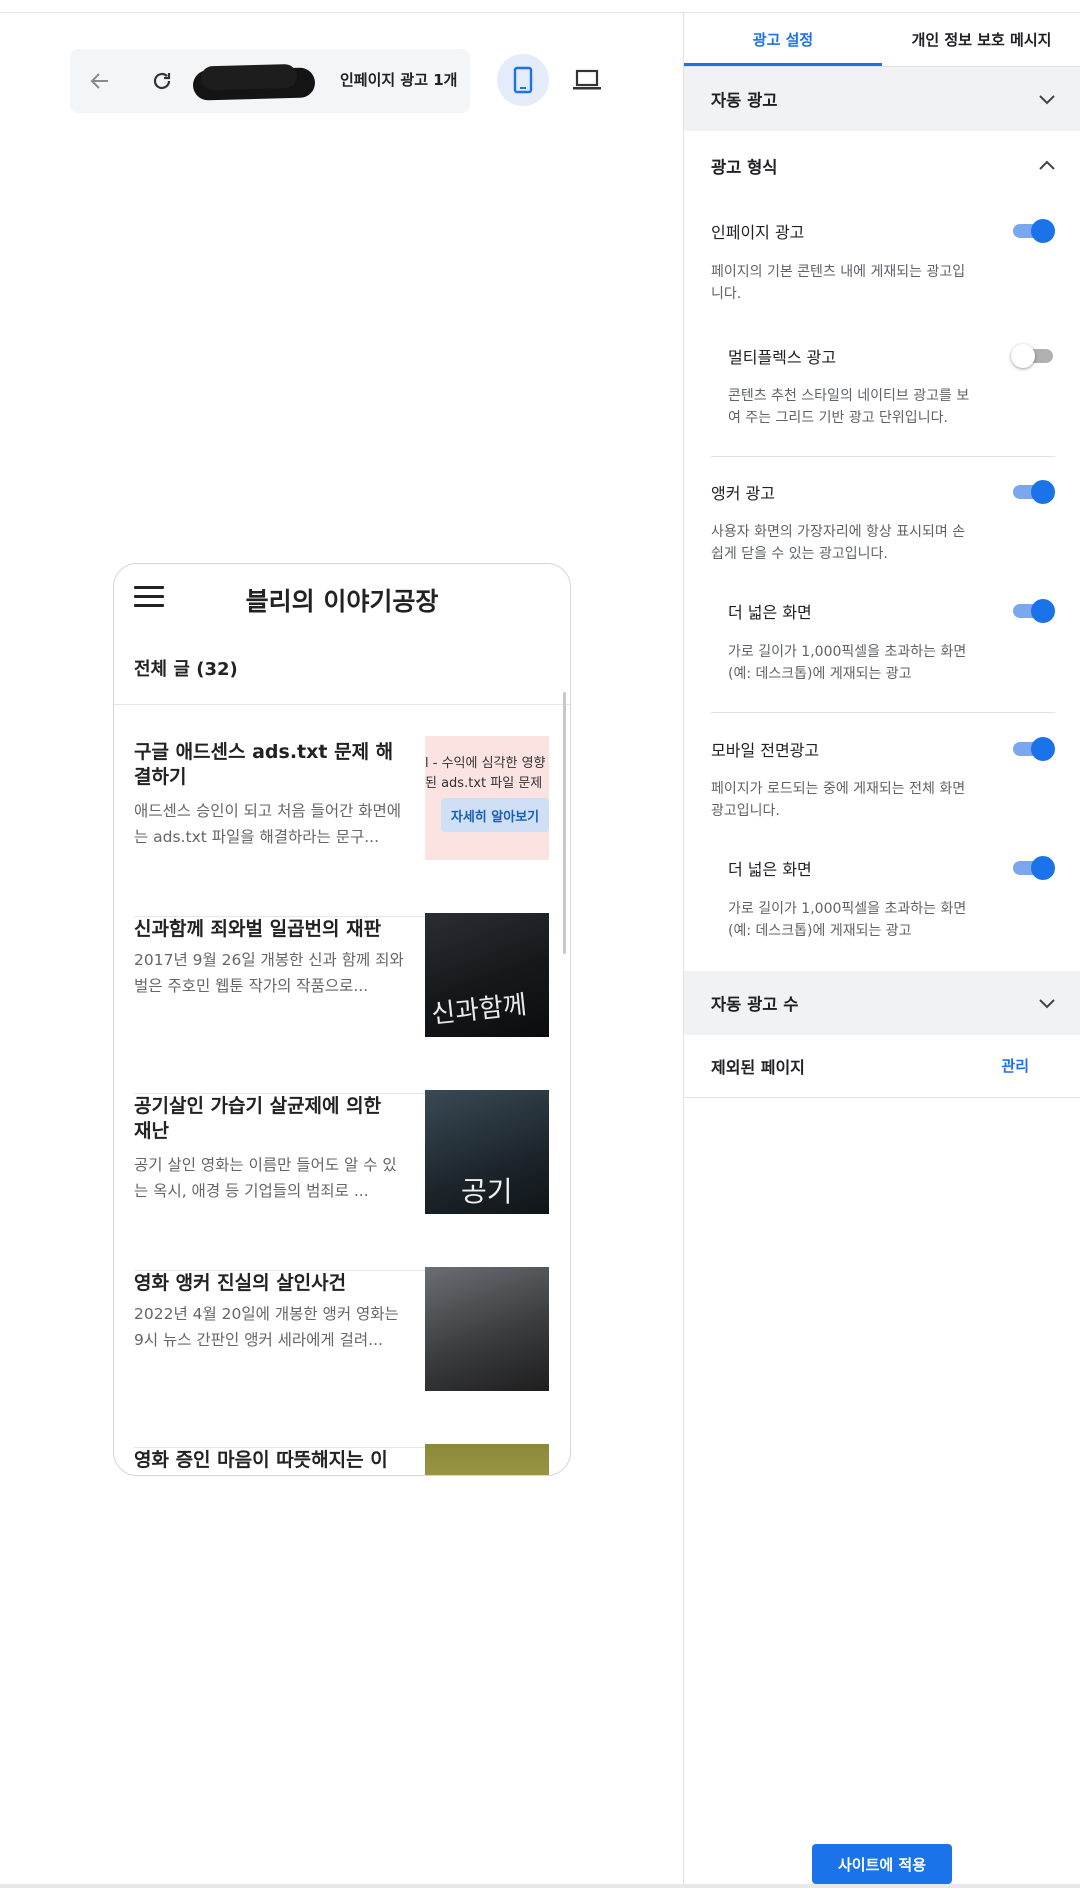 This screenshot has width=1080, height=1888. What do you see at coordinates (487, 1191) in the screenshot?
I see `poster-text: 공기` at bounding box center [487, 1191].